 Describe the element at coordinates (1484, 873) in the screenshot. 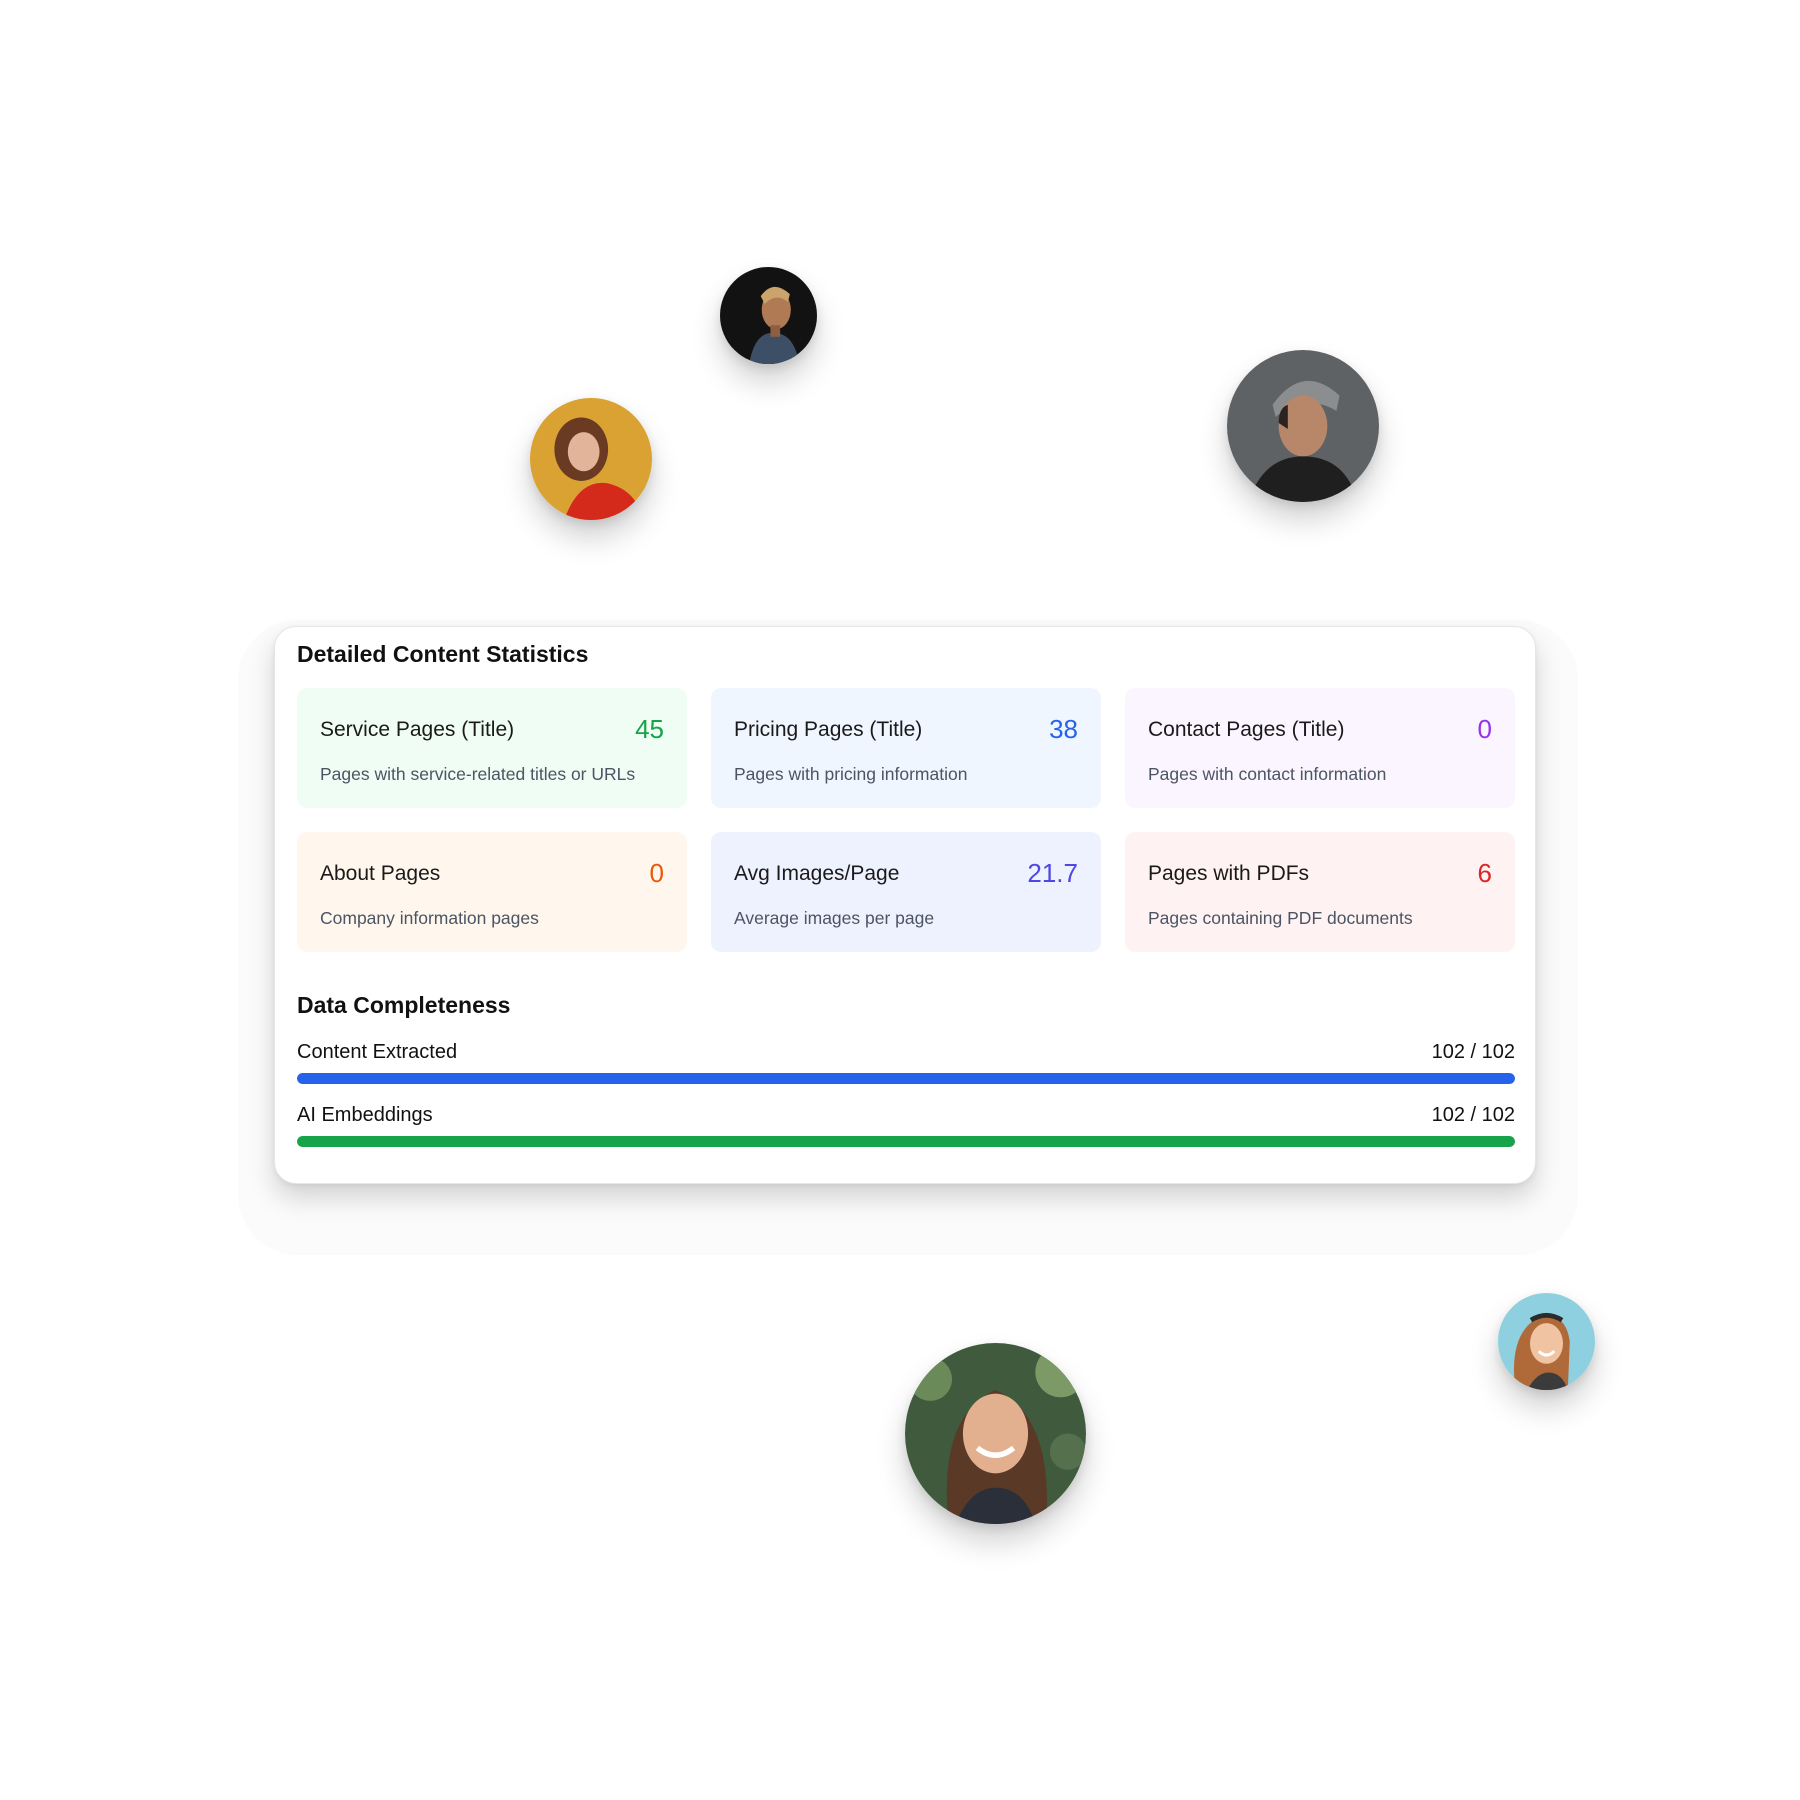

I see `stat-value: 6` at that location.